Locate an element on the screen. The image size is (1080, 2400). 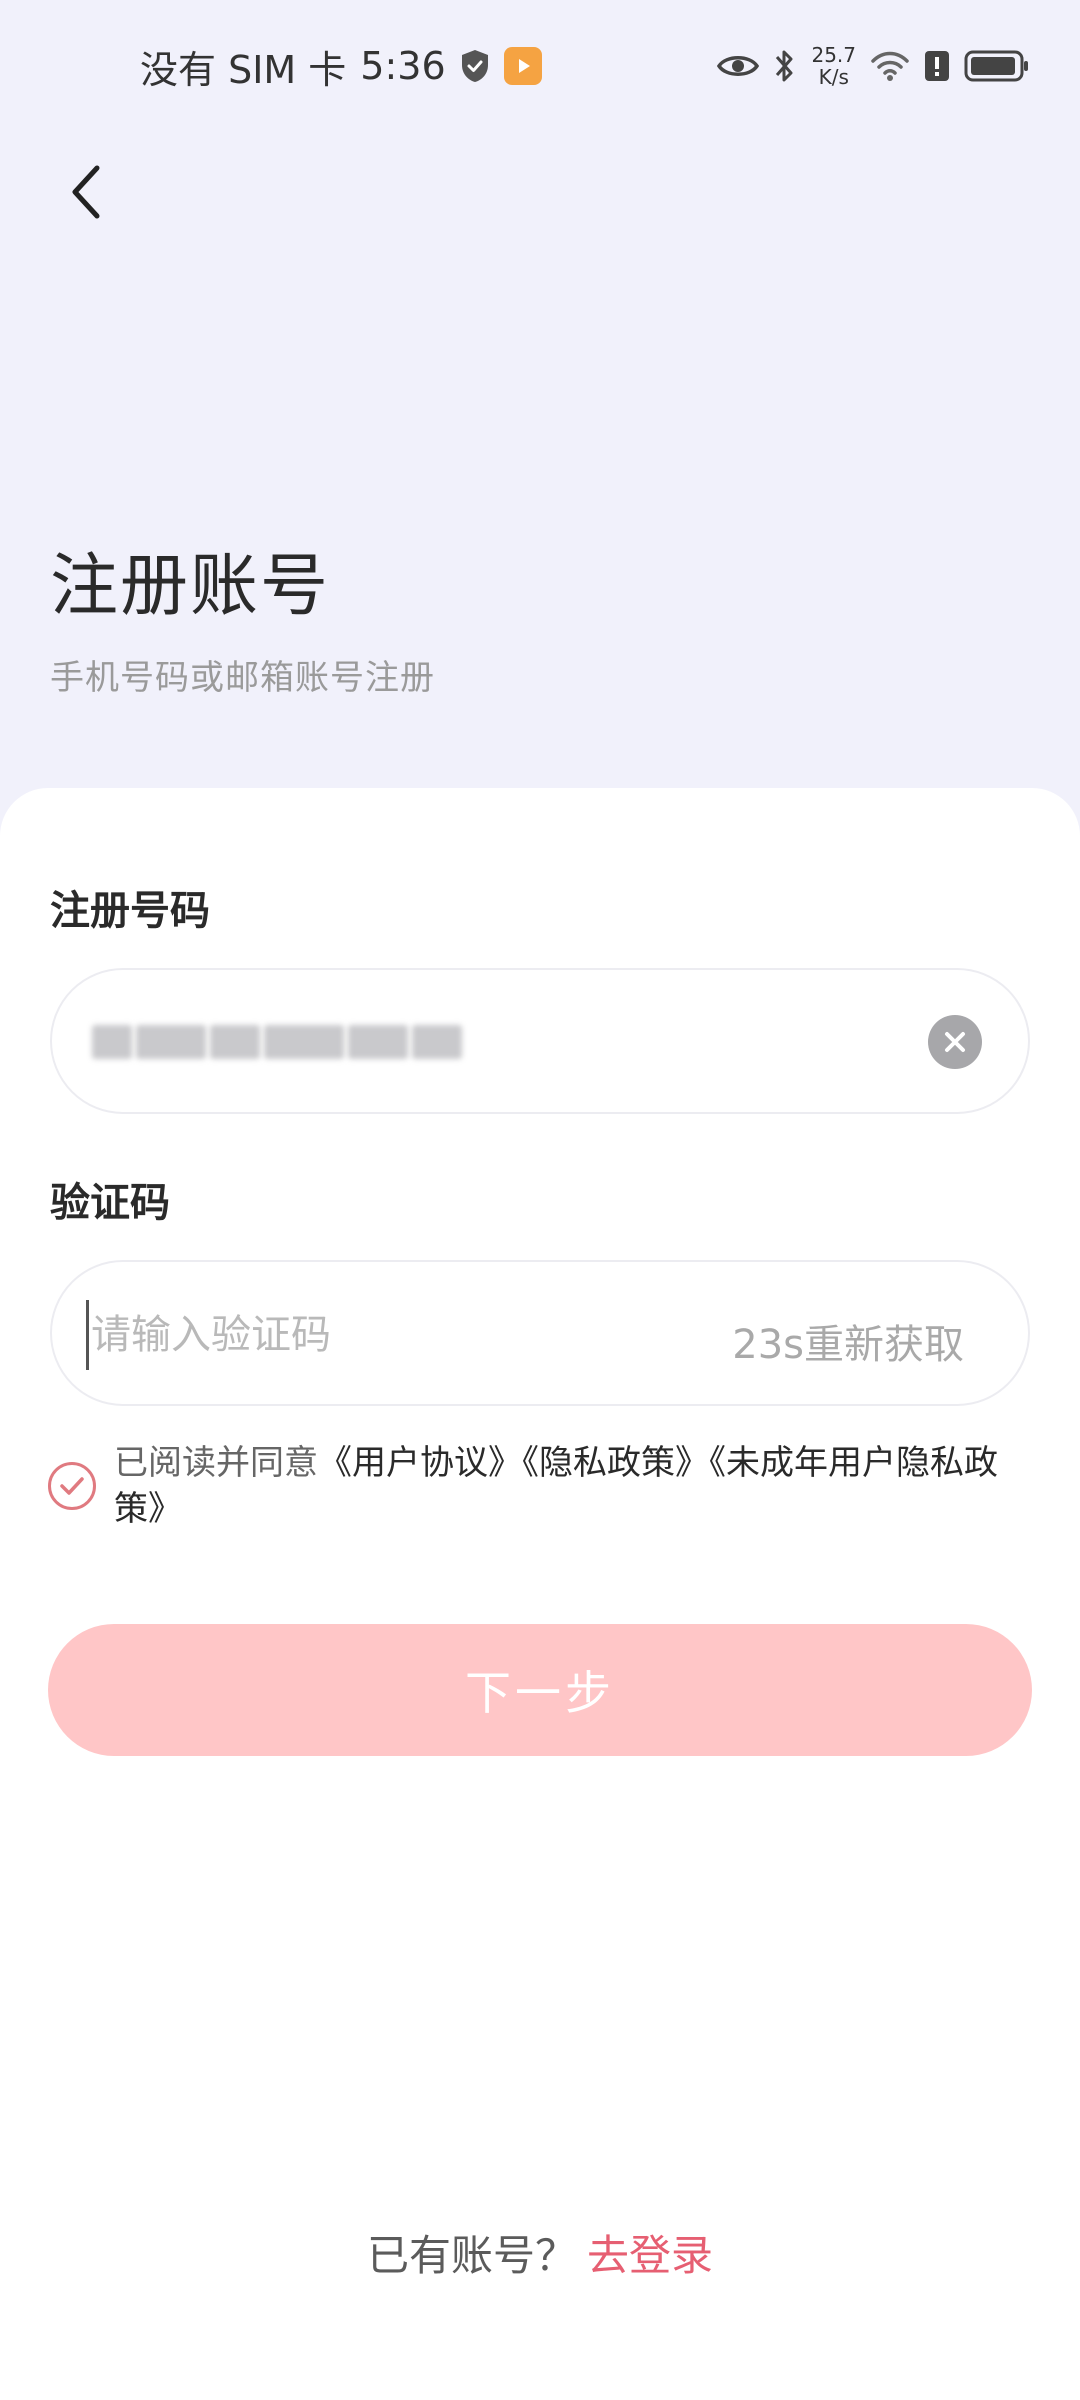
phone-field is located at coordinates (540, 1041).